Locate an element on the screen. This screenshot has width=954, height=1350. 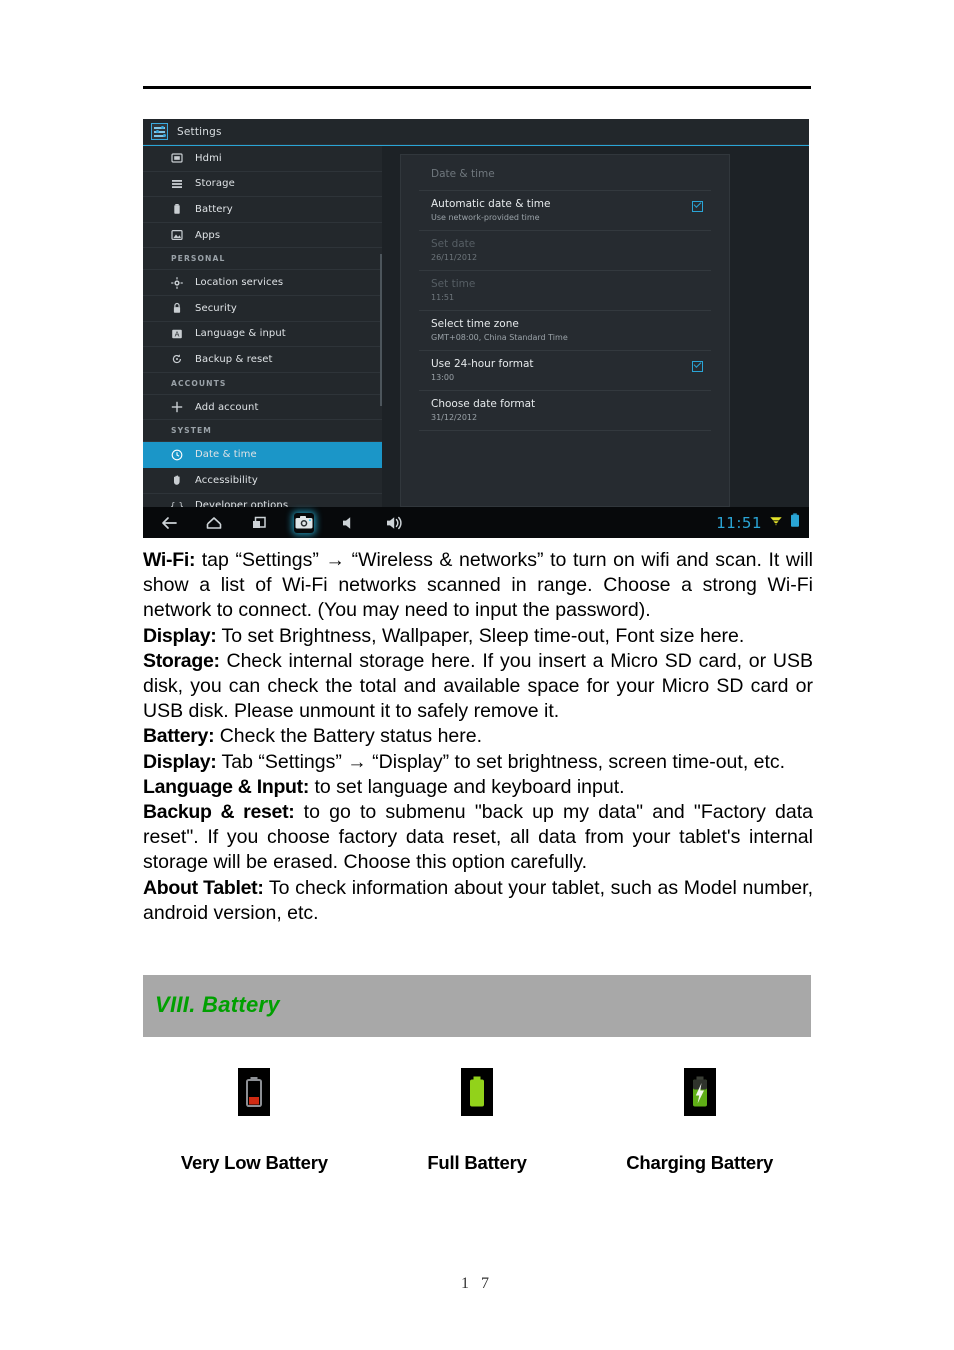
sidebar-item-label: Security is located at coordinates (216, 308).